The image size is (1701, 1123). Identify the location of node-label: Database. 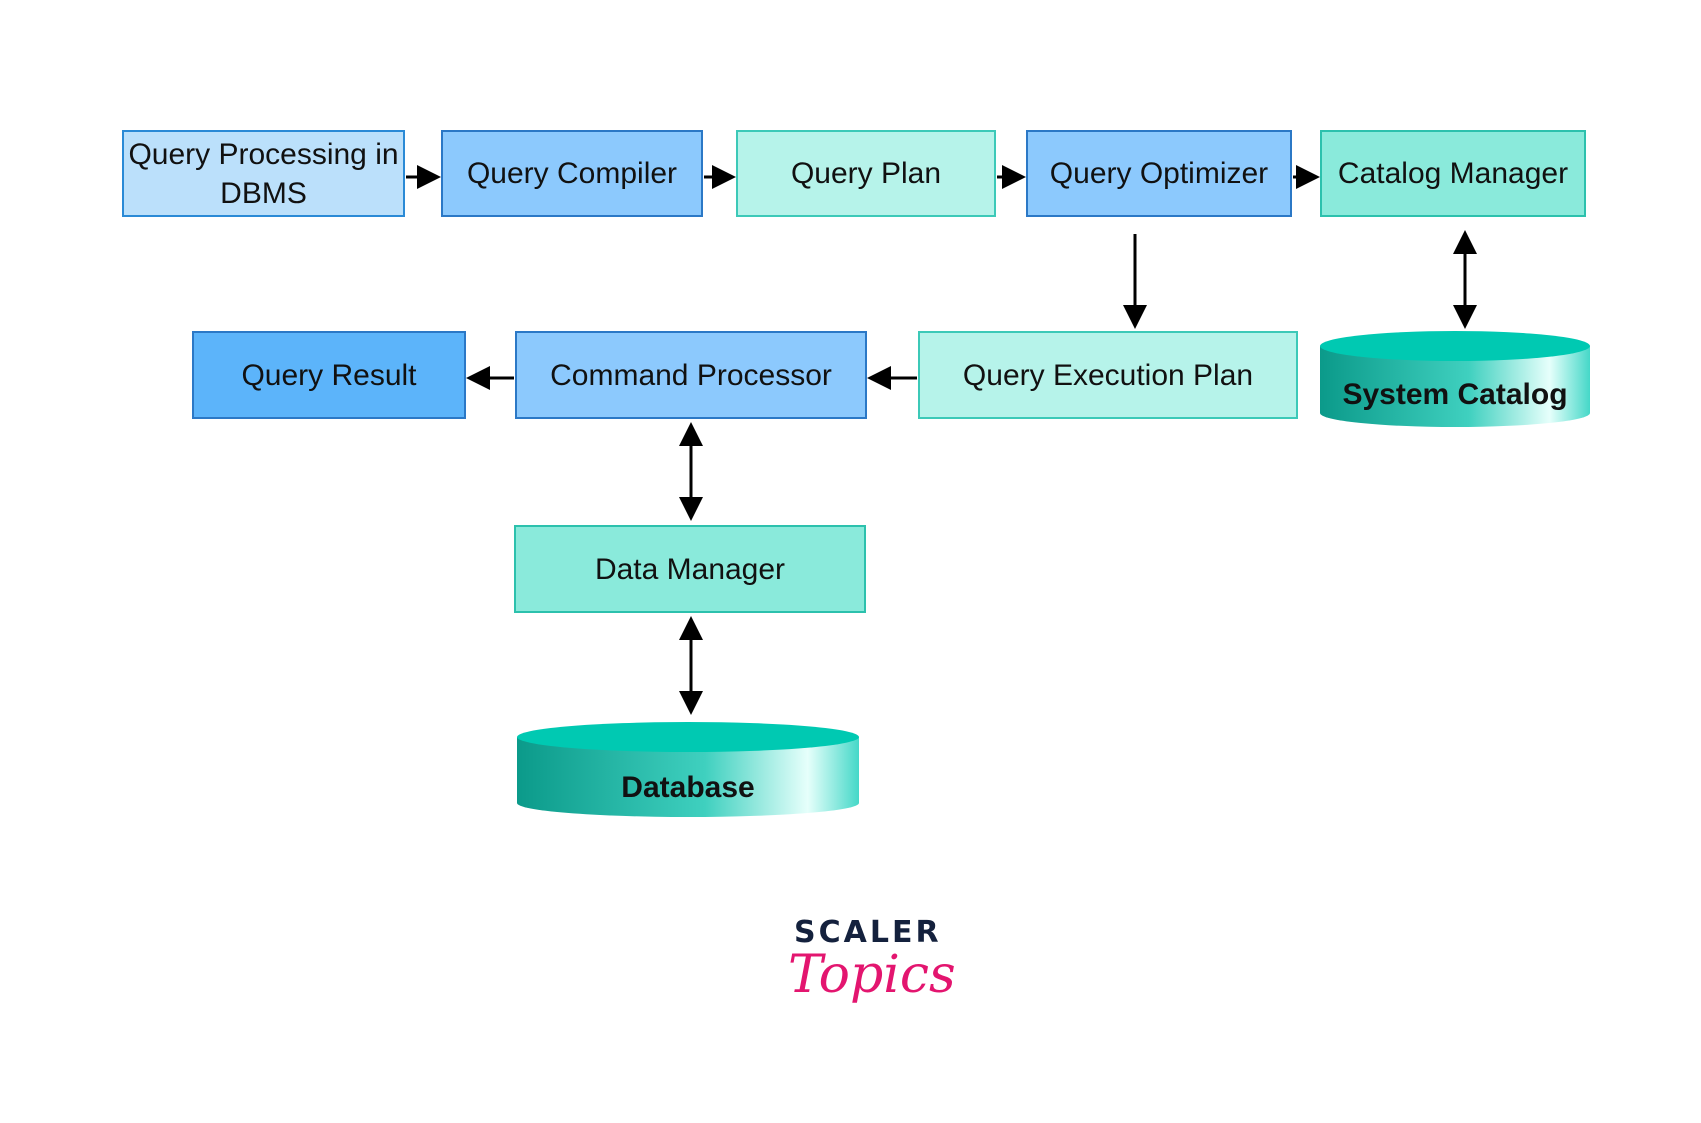
(687, 787).